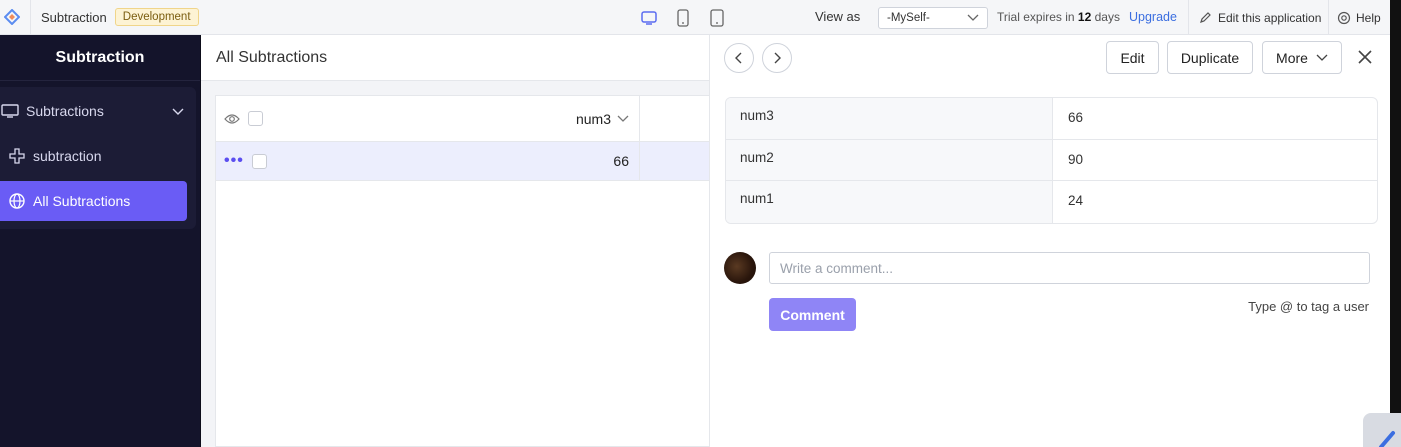  Describe the element at coordinates (456, 58) in the screenshot. I see `page-title: All Subtractions` at that location.